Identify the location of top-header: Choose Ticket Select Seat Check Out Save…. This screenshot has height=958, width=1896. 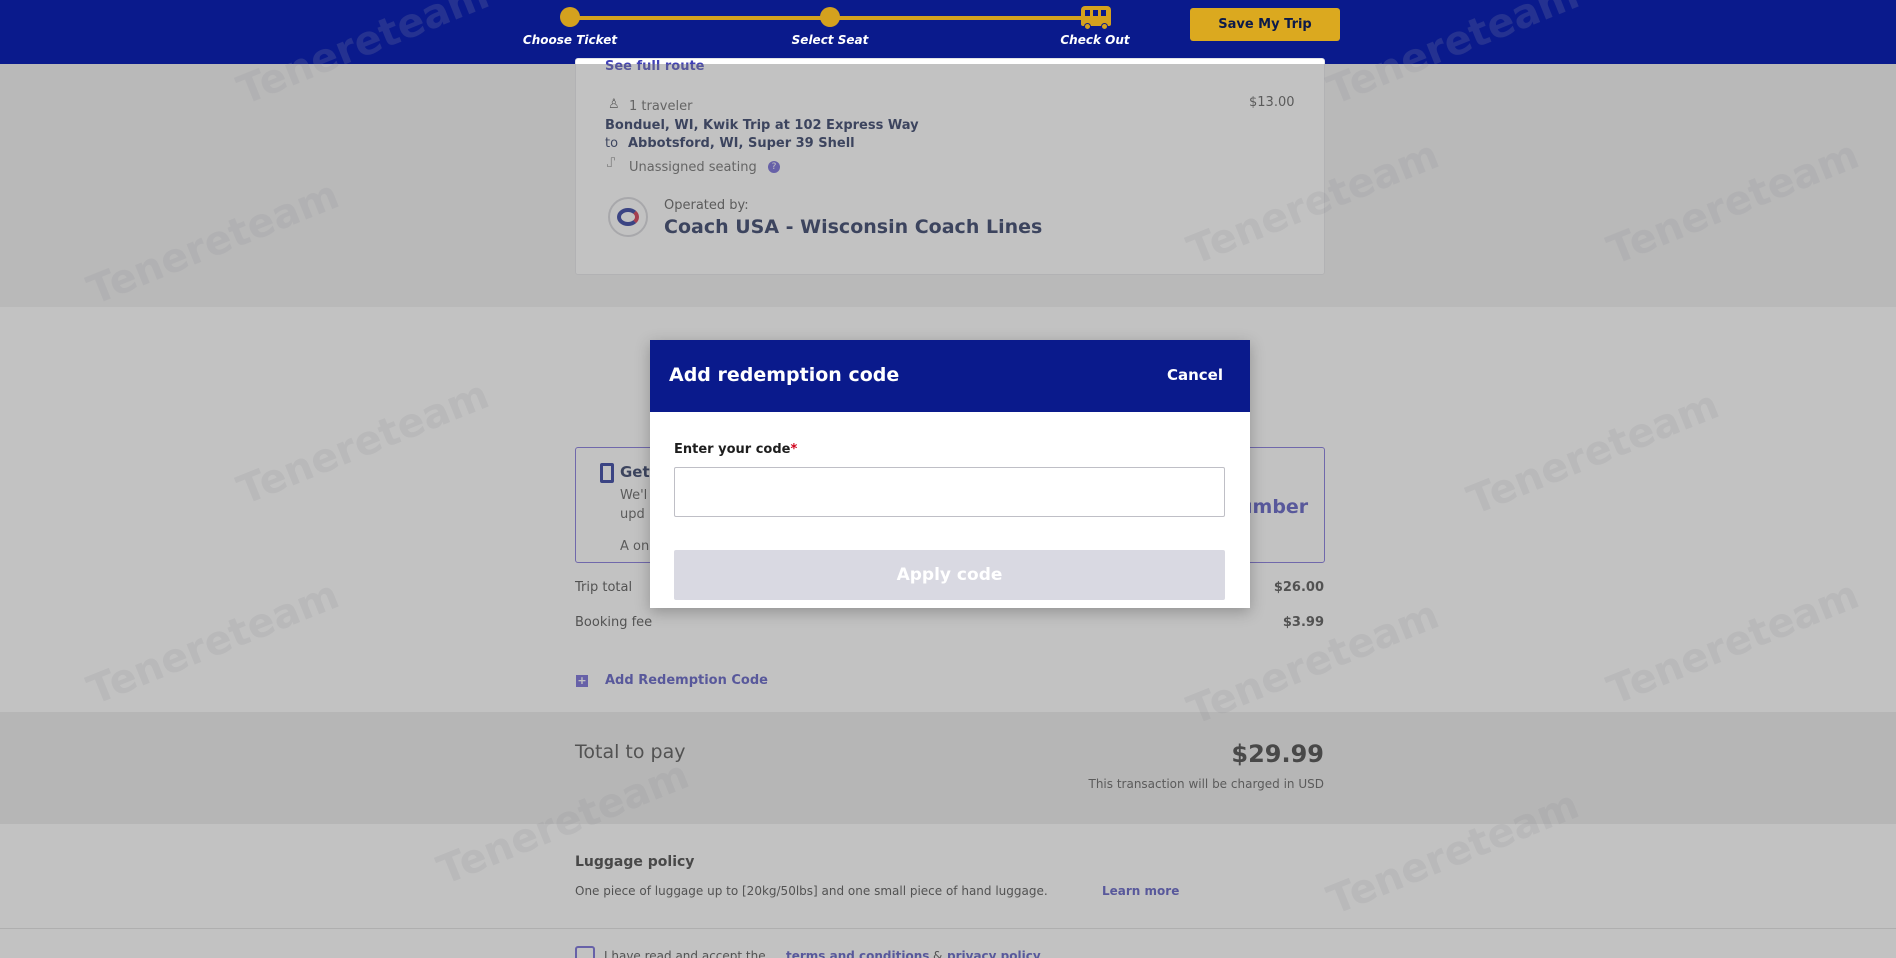
(948, 32).